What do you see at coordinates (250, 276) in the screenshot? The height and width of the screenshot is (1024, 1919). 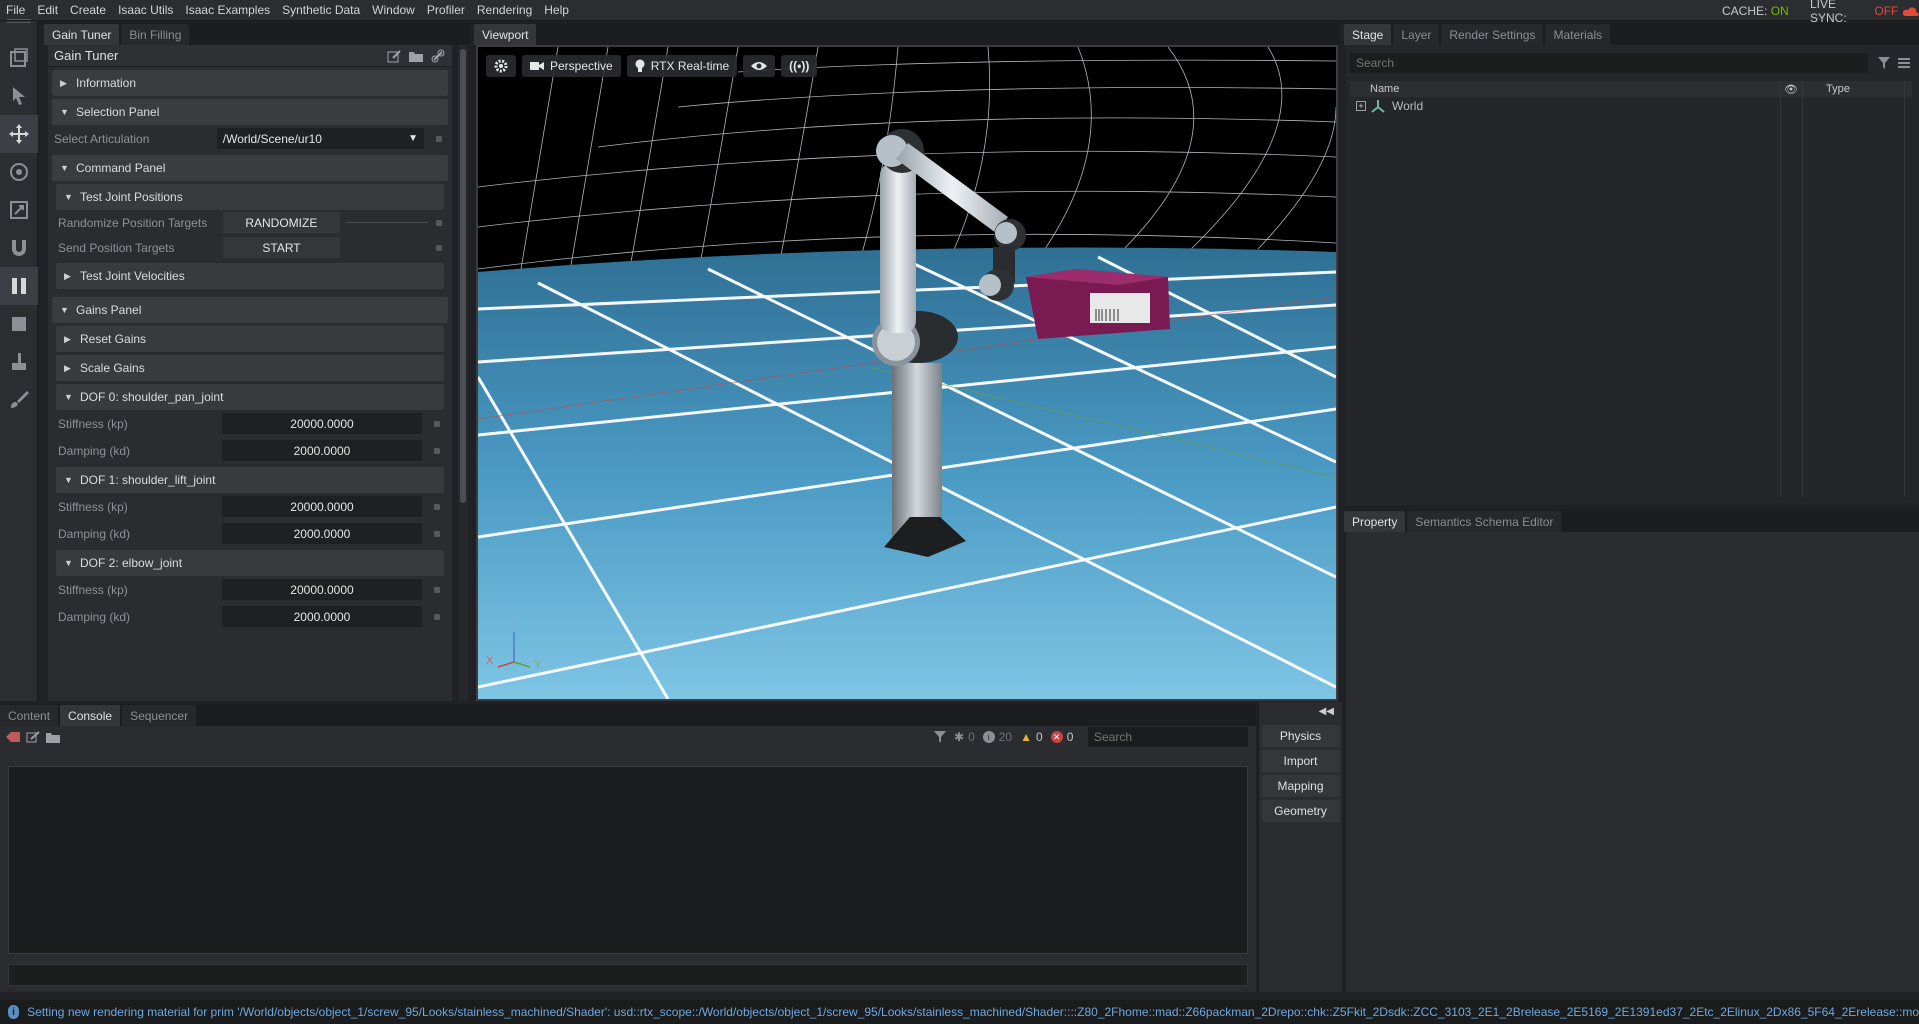 I see `test-joint-velocities-frame: ▶ Test Joint Velocities` at bounding box center [250, 276].